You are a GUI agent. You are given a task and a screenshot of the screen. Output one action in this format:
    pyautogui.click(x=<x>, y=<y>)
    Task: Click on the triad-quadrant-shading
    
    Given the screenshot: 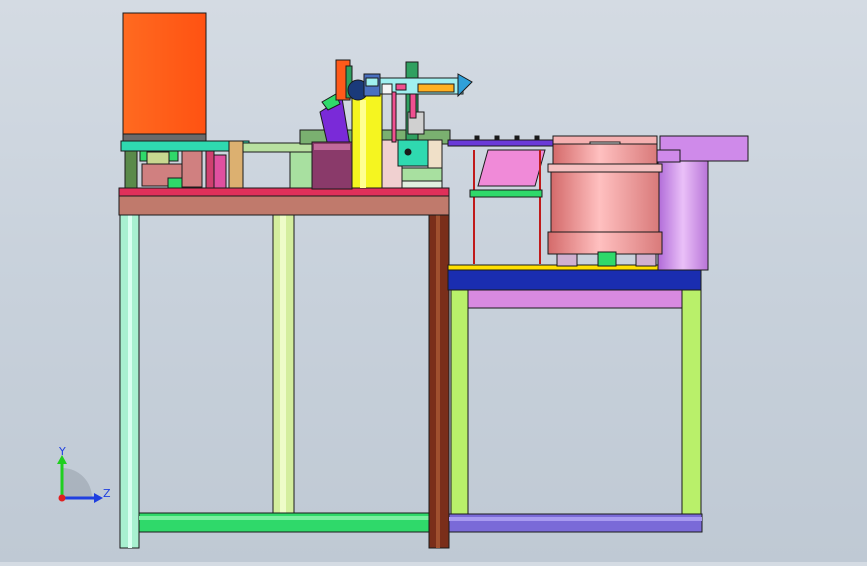 What is the action you would take?
    pyautogui.click(x=77, y=483)
    